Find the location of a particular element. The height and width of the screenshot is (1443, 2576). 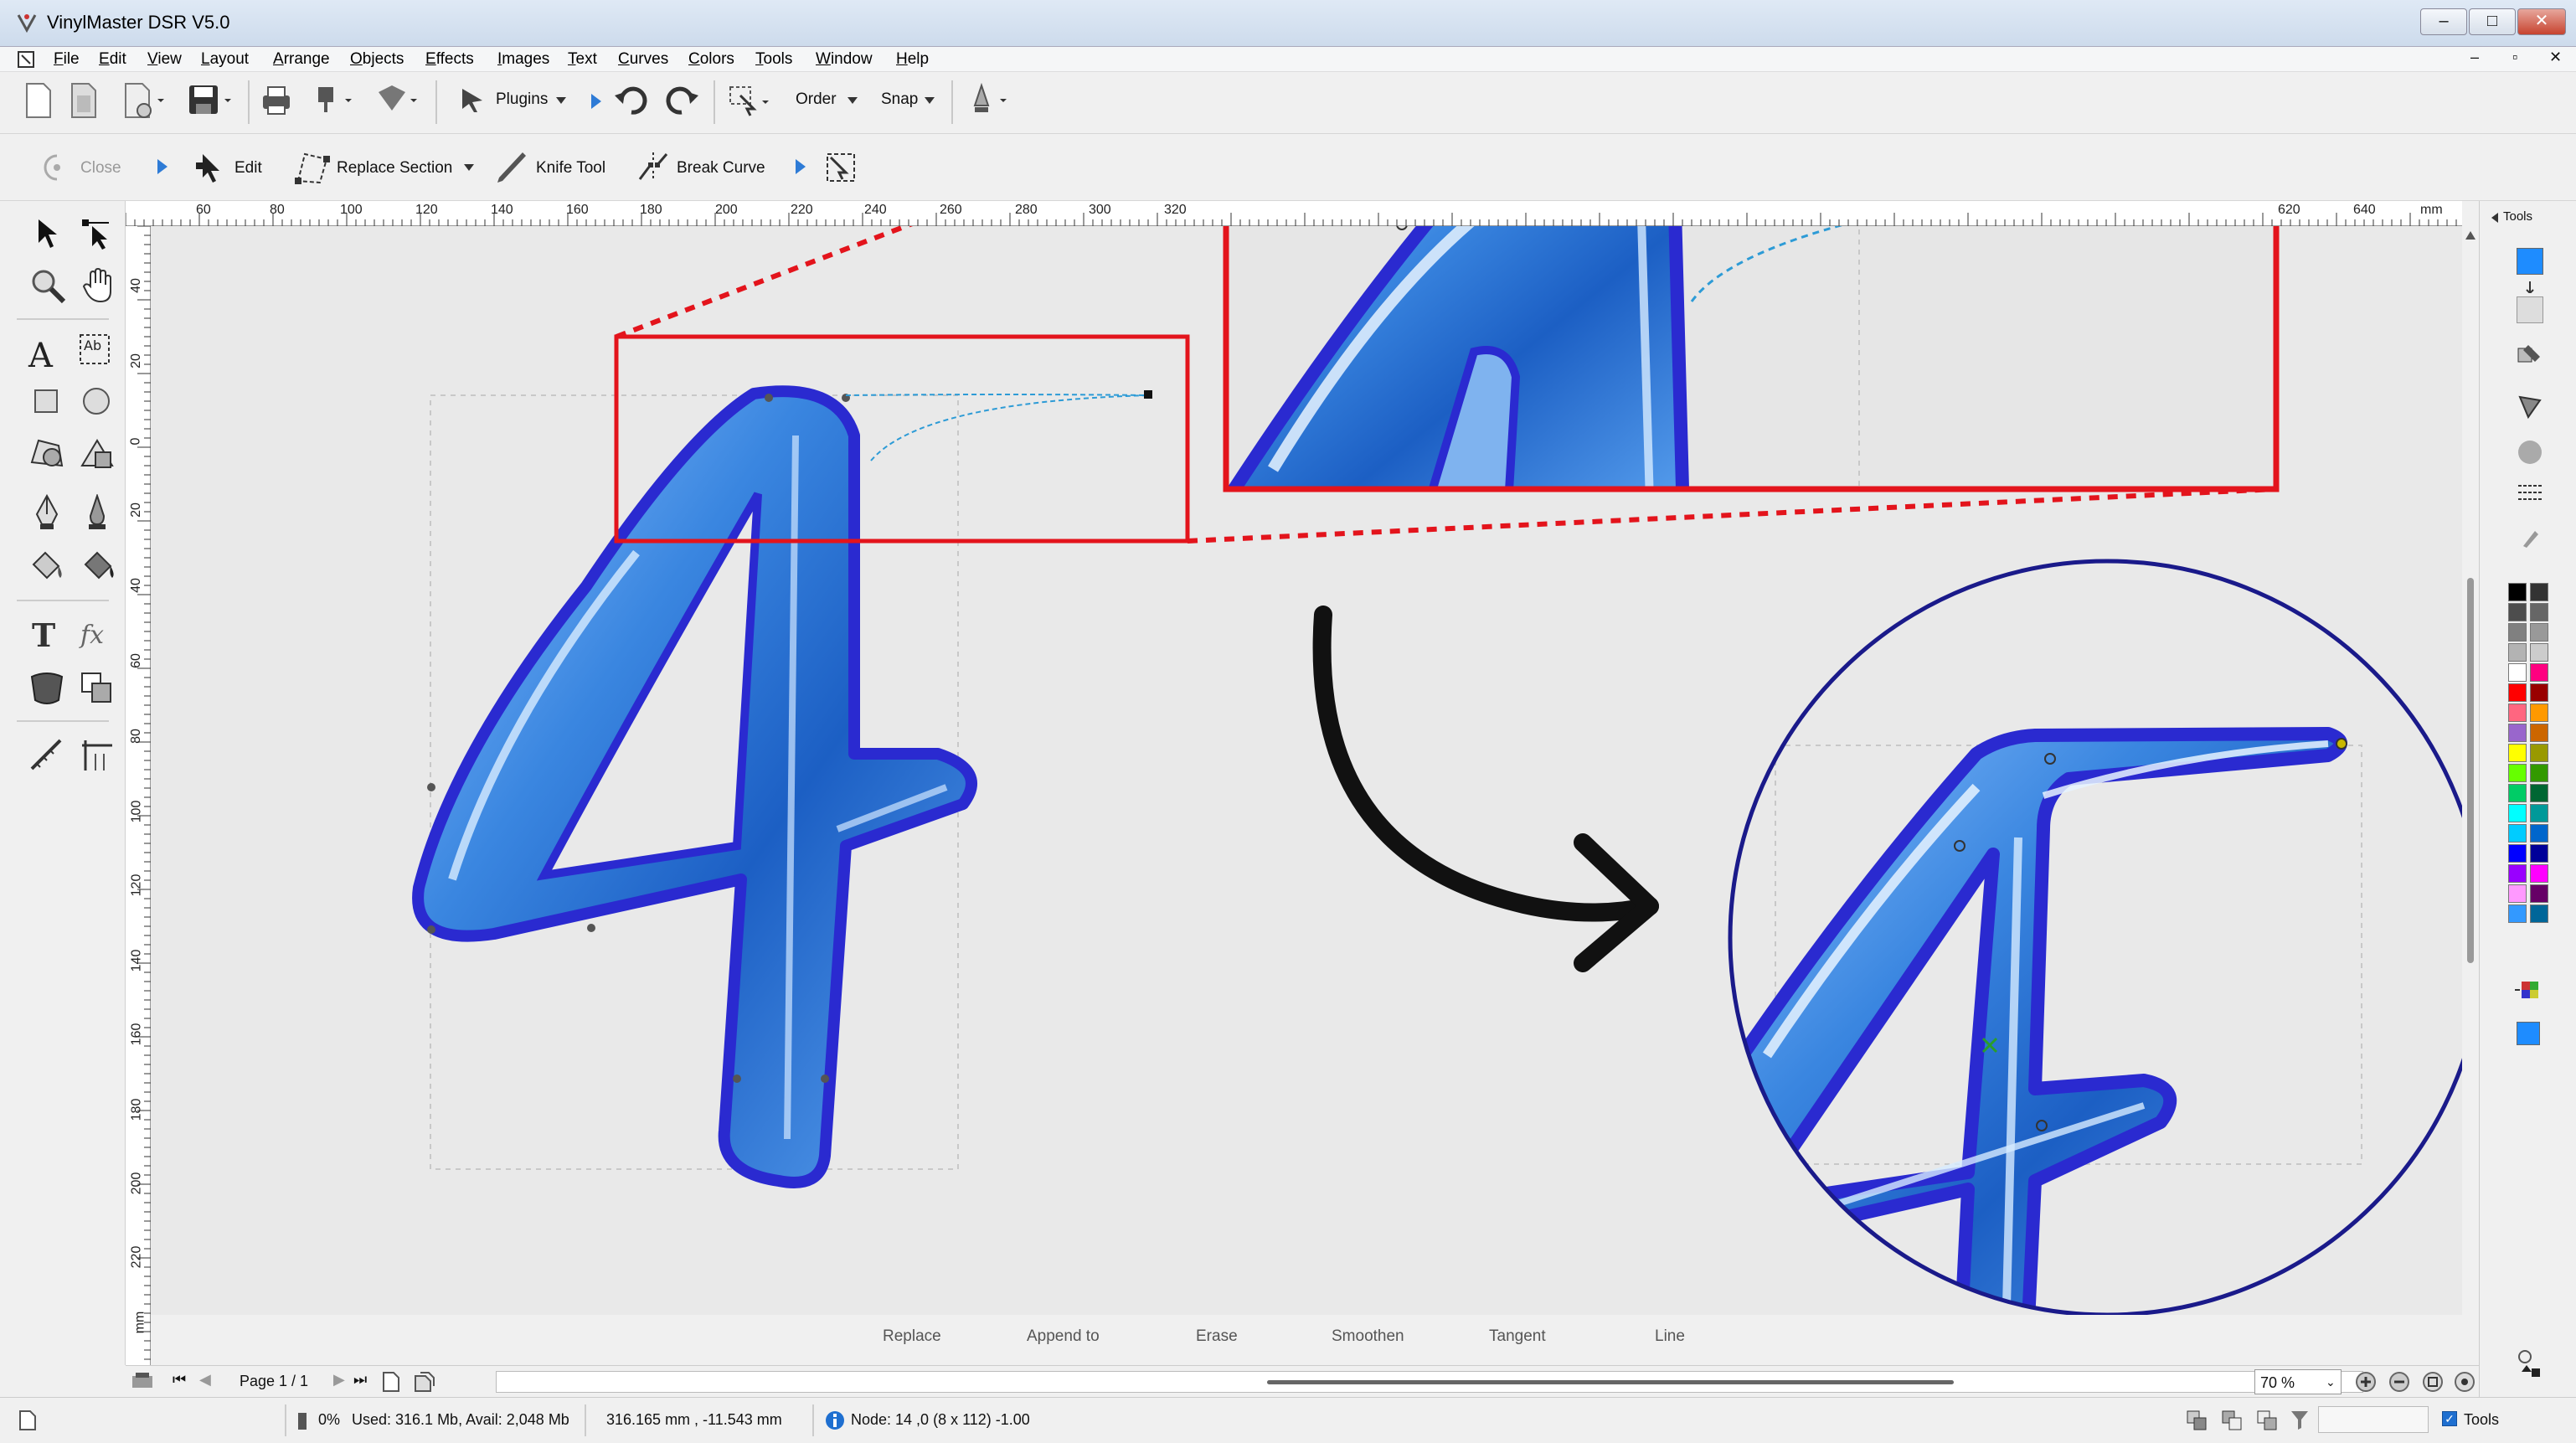

knife-tool-icon is located at coordinates (511, 167).